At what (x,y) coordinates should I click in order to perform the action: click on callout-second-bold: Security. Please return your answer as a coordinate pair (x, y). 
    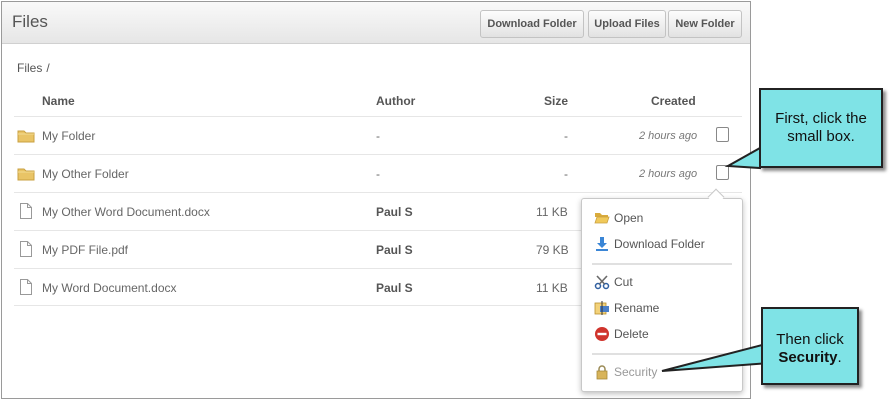
    Looking at the image, I should click on (808, 357).